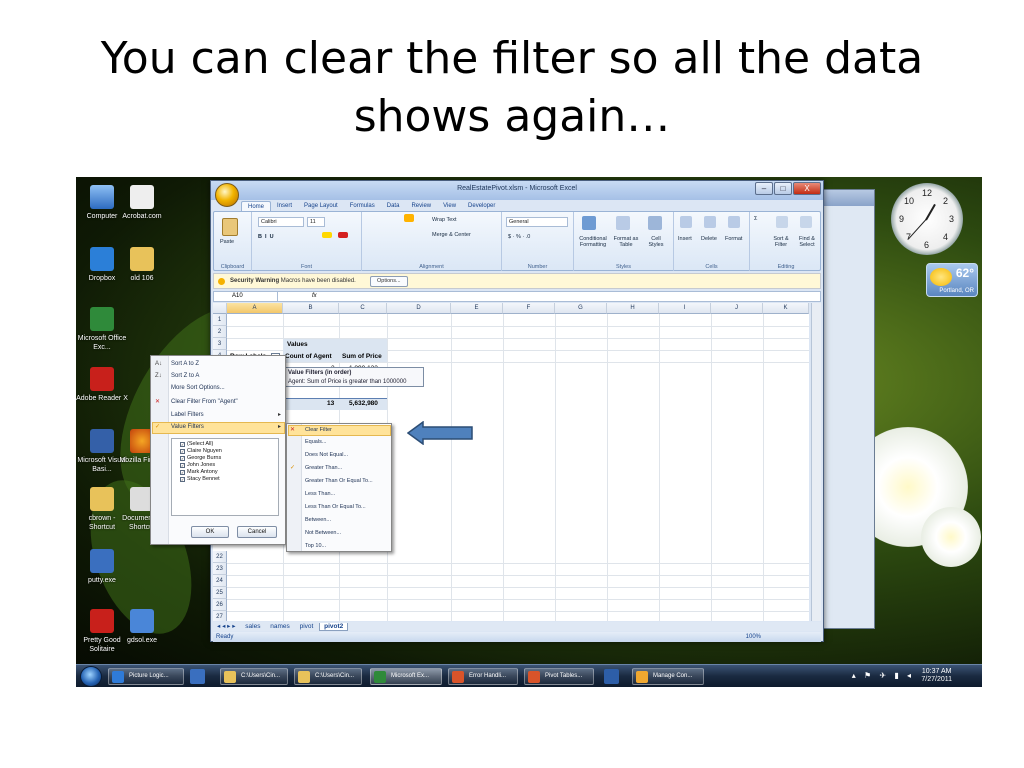 The width and height of the screenshot is (1024, 768). I want to click on column-header: D, so click(419, 308).